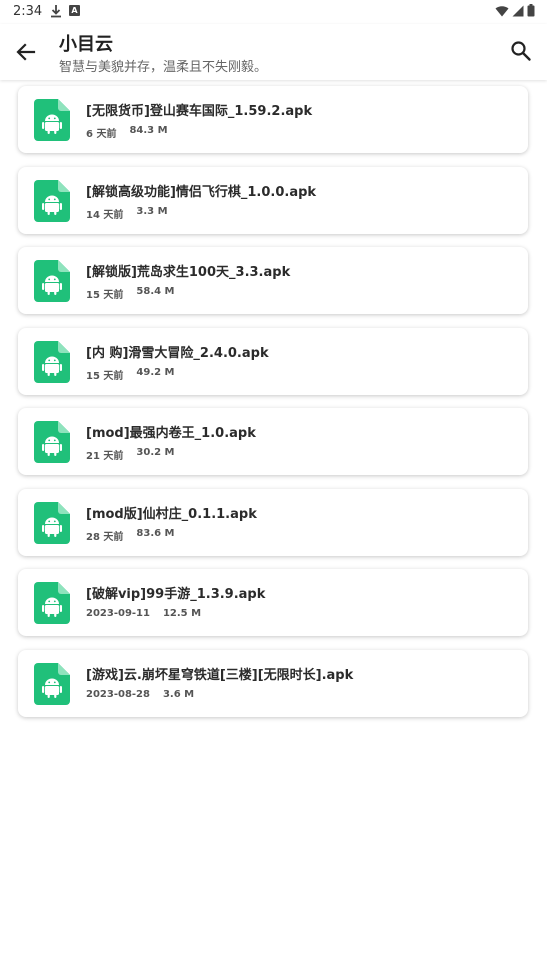  I want to click on page-title: 小目云, so click(86, 44).